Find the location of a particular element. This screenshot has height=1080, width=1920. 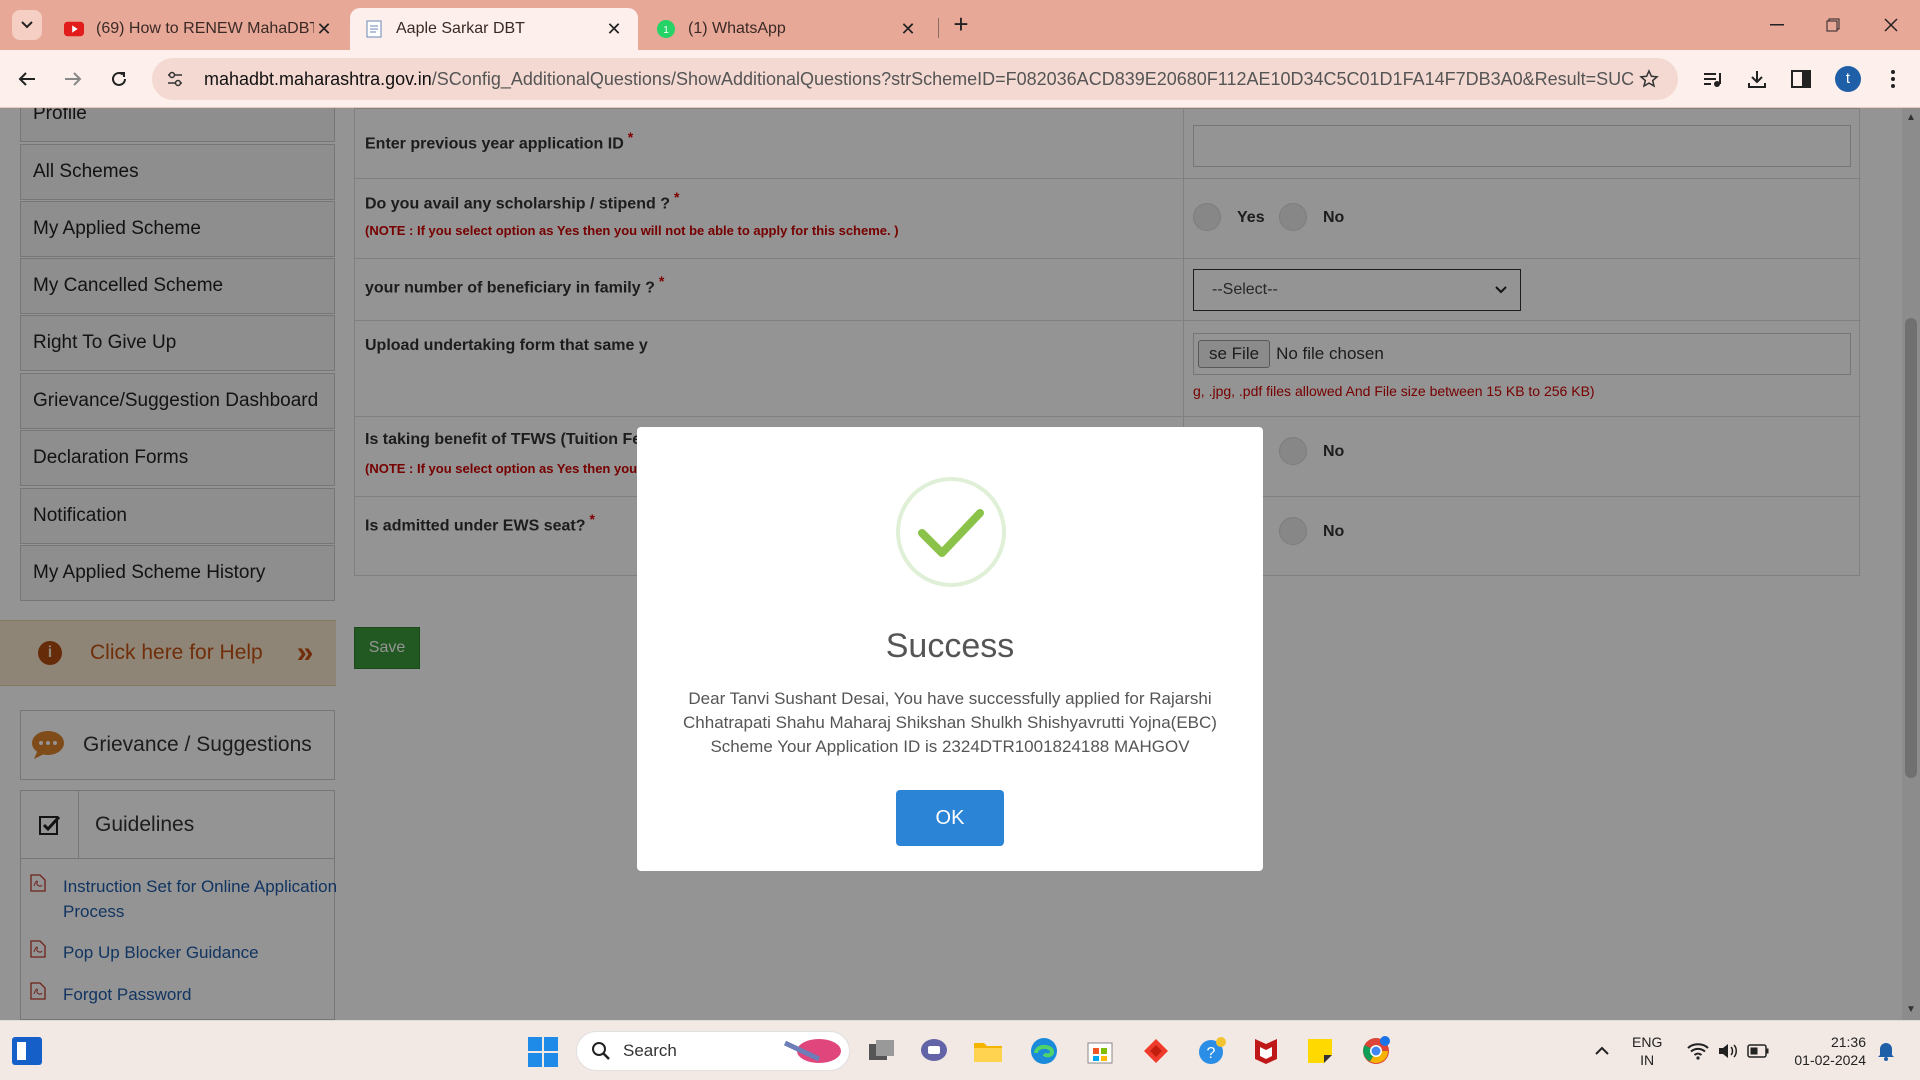

taskbar-search: Search is located at coordinates (713, 1051).